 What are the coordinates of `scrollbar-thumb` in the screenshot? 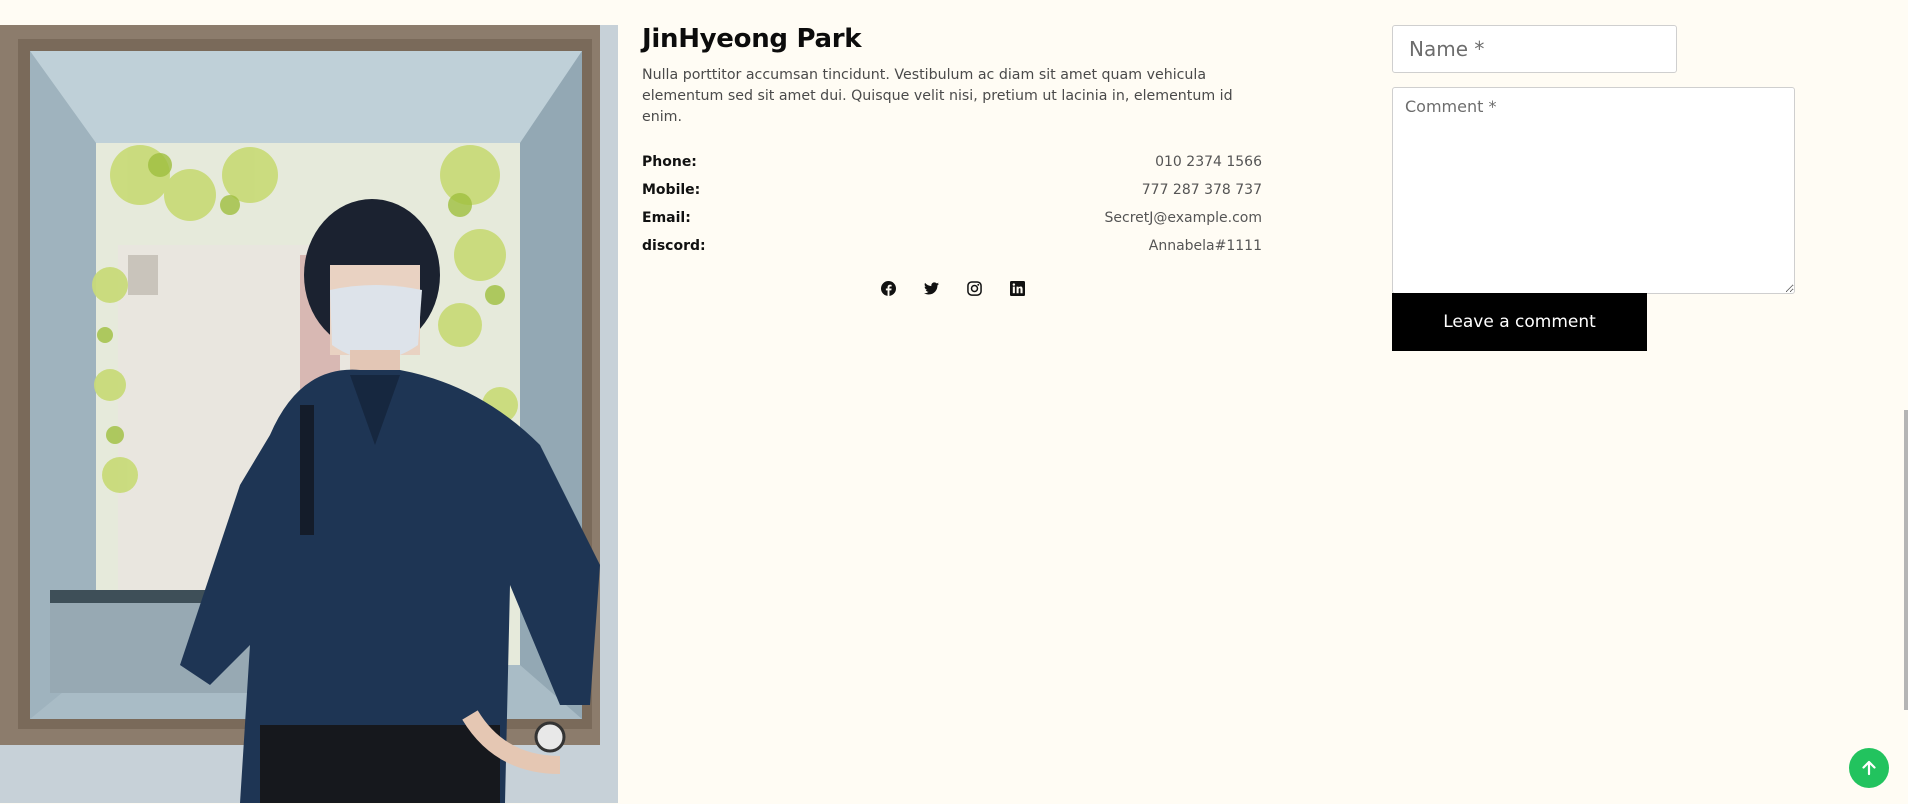 It's located at (1906, 560).